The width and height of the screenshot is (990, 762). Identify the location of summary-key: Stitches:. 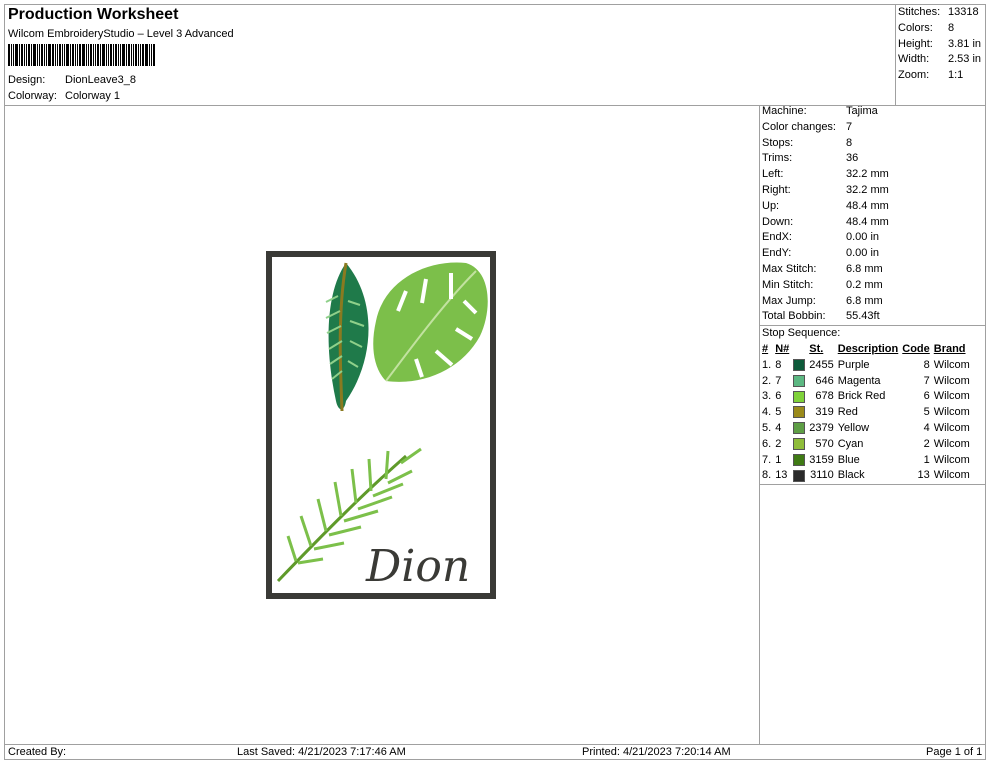
(919, 12).